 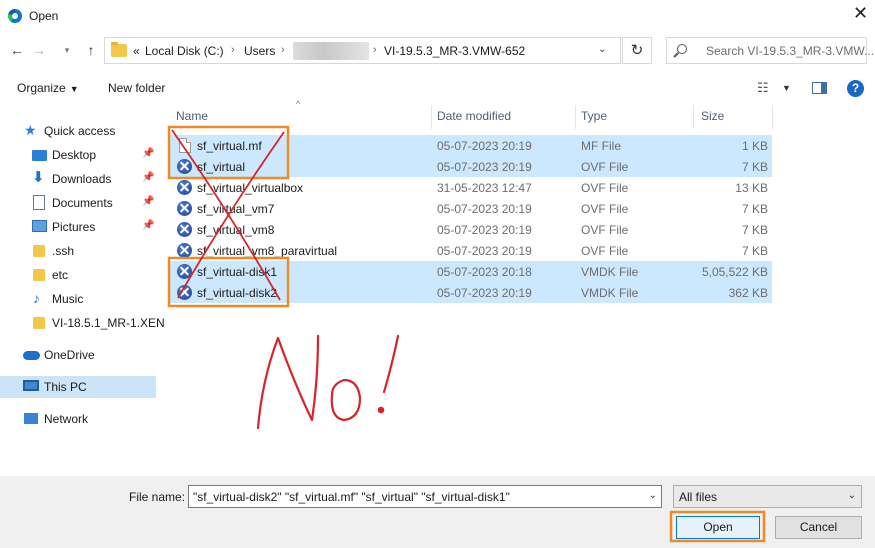 I want to click on up-arrow-icon: ↑, so click(x=91, y=50).